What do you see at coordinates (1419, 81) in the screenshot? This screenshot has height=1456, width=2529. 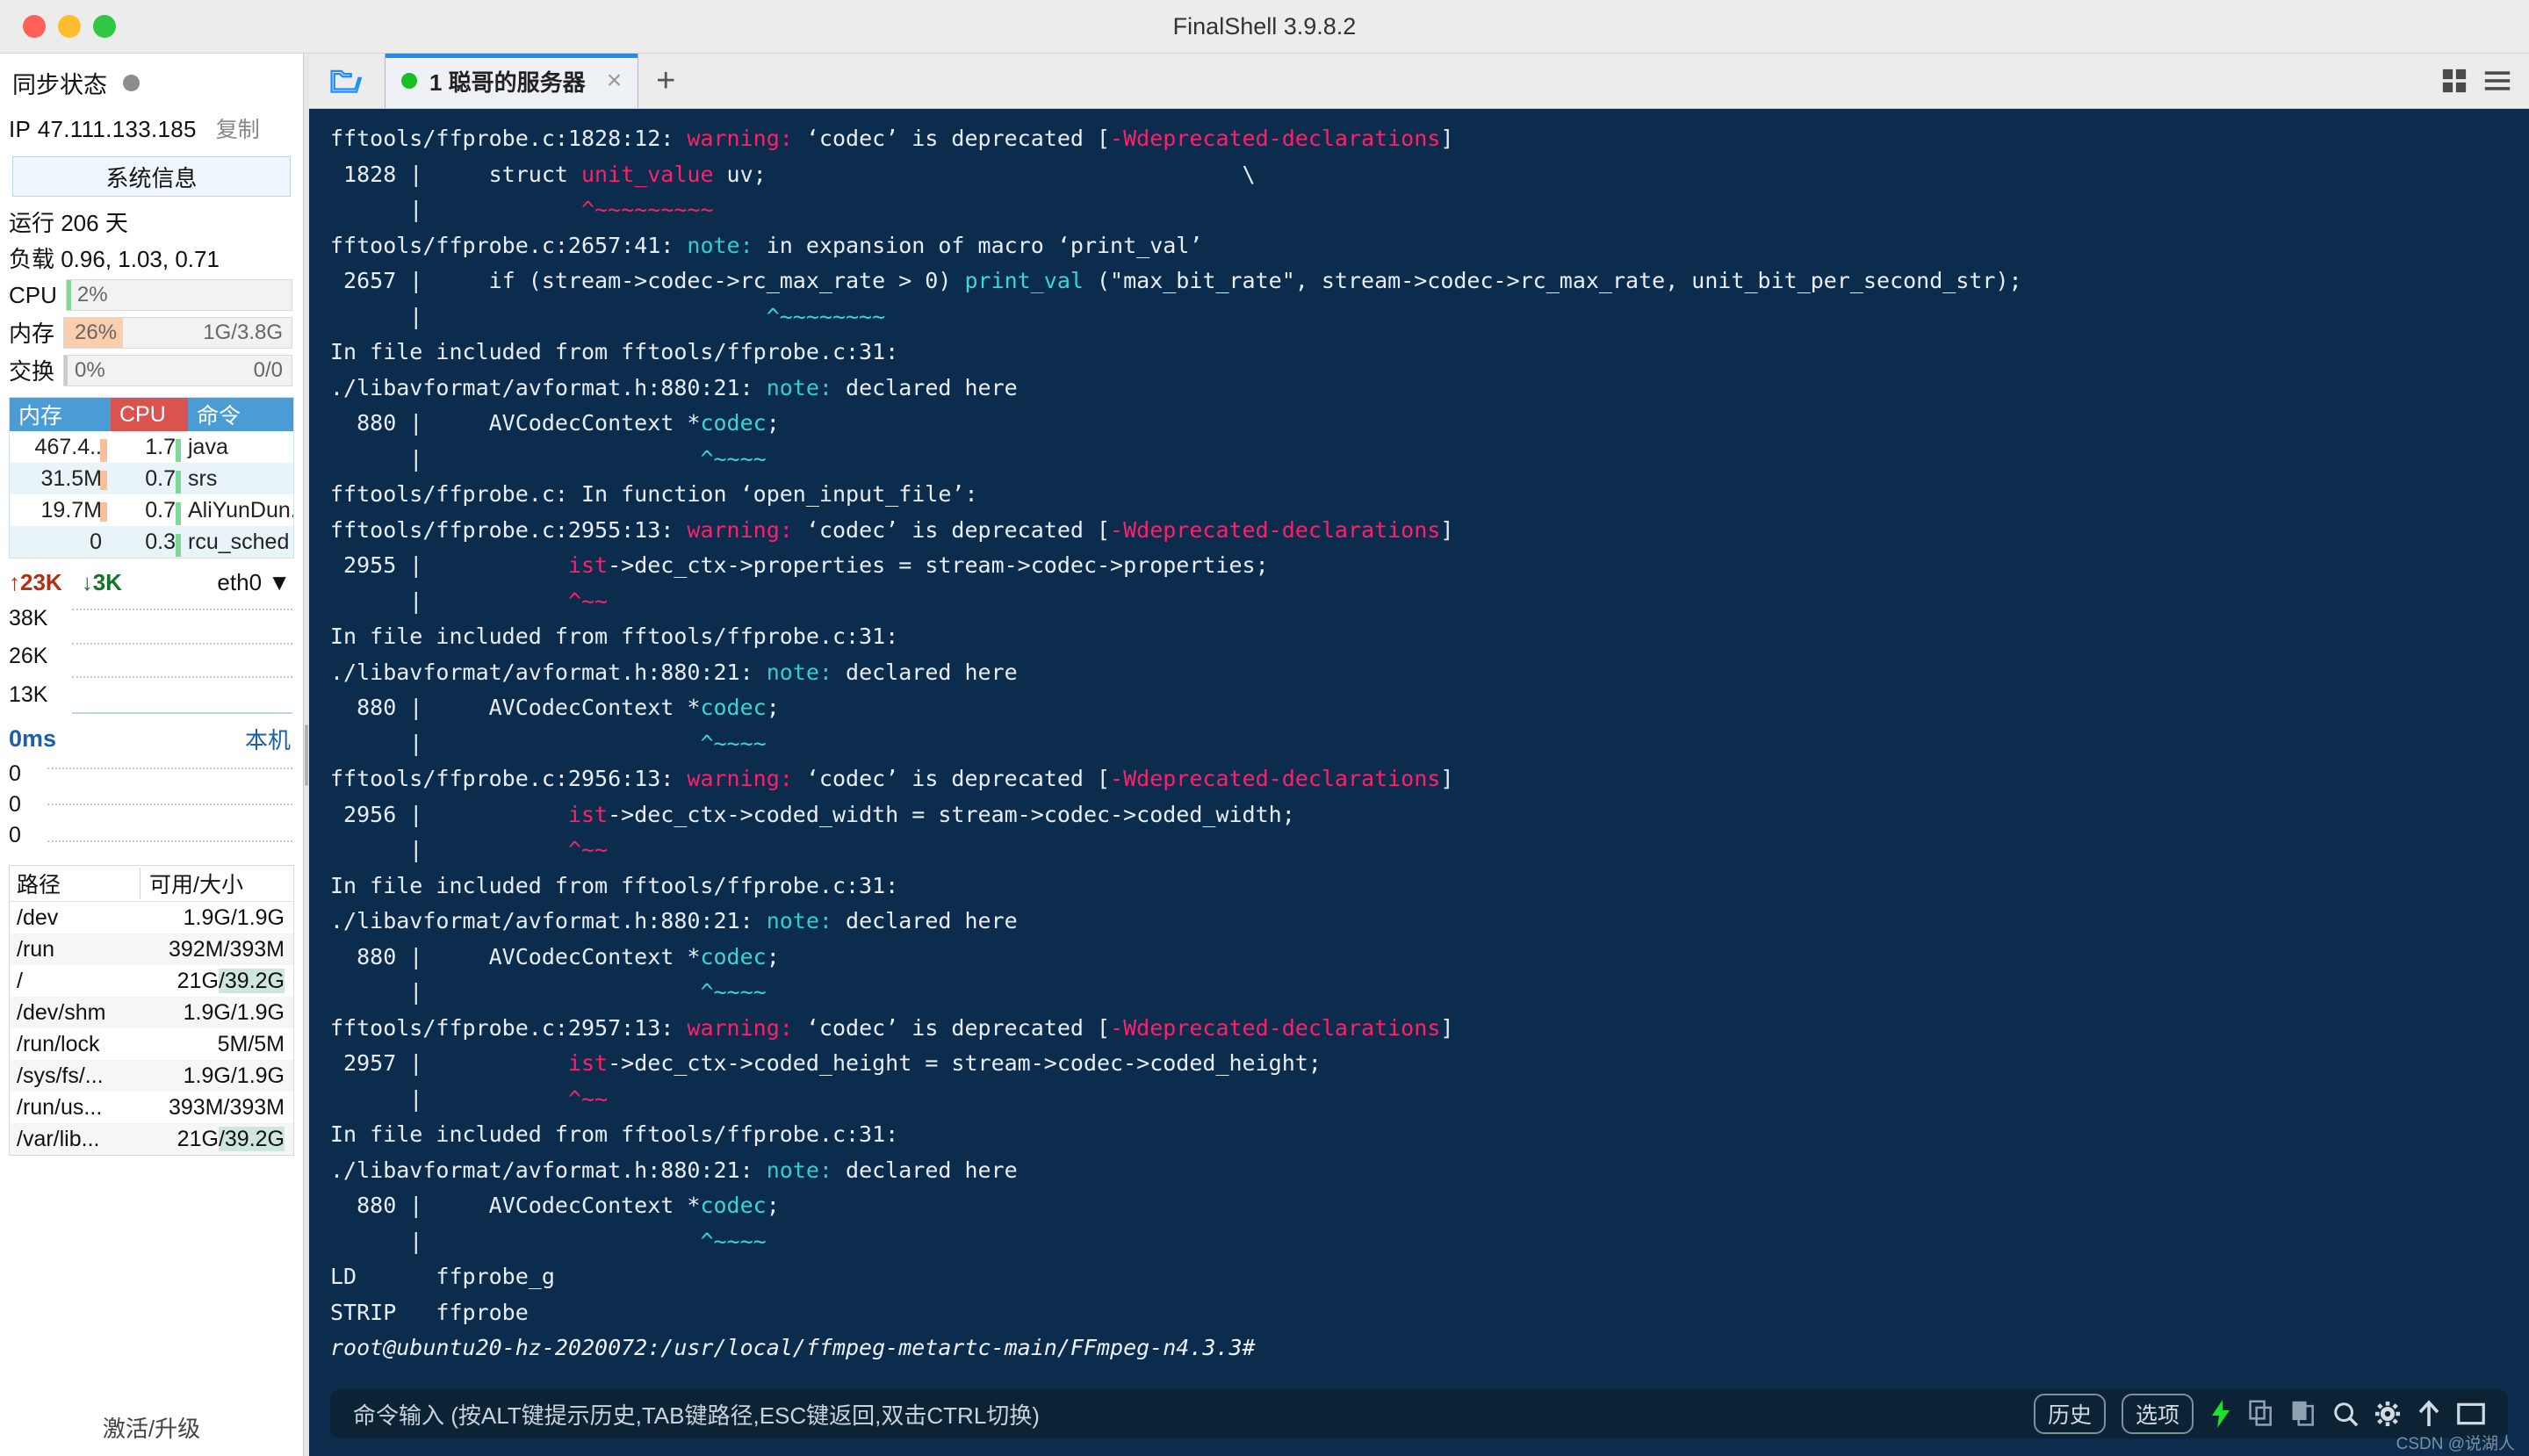 I see `tab-bar: 1 聪哥的服务器 × +` at bounding box center [1419, 81].